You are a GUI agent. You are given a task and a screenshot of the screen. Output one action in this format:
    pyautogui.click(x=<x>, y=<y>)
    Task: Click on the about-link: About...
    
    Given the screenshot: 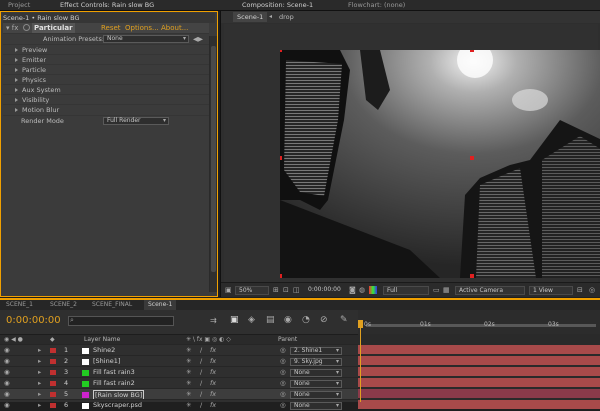 What is the action you would take?
    pyautogui.click(x=174, y=28)
    